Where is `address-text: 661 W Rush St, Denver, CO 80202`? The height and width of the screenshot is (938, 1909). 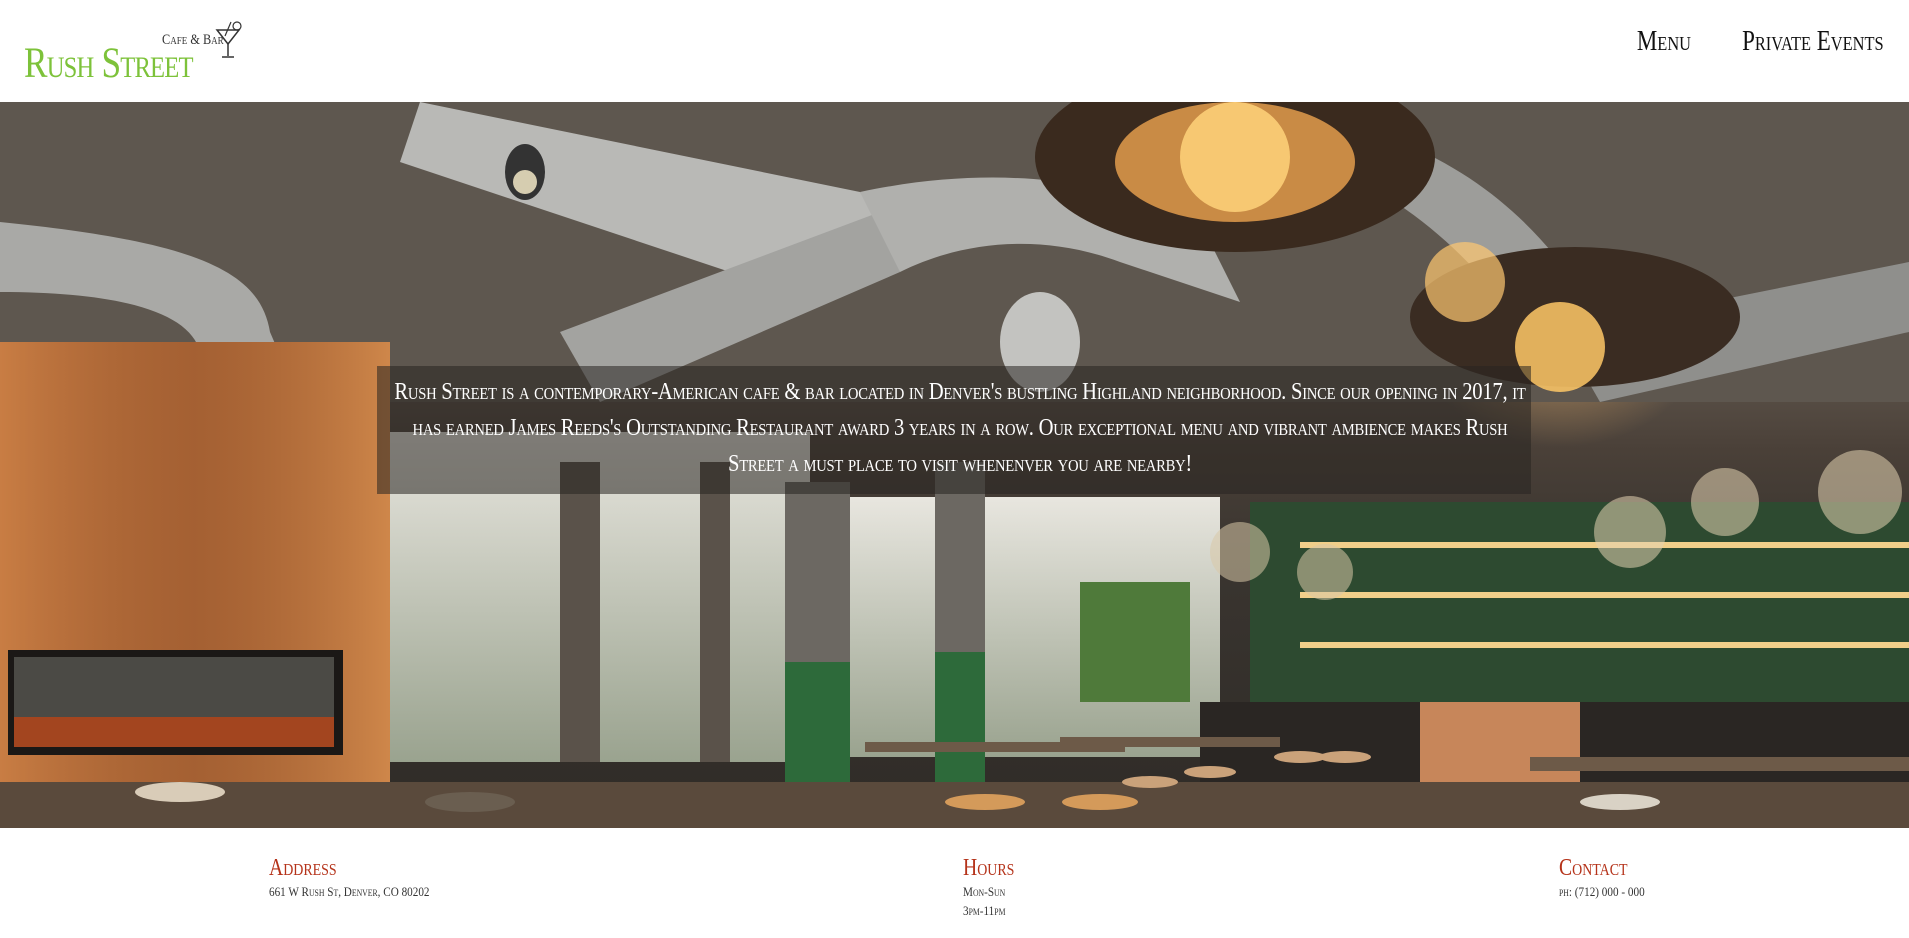 address-text: 661 W Rush St, Denver, CO 80202 is located at coordinates (349, 891).